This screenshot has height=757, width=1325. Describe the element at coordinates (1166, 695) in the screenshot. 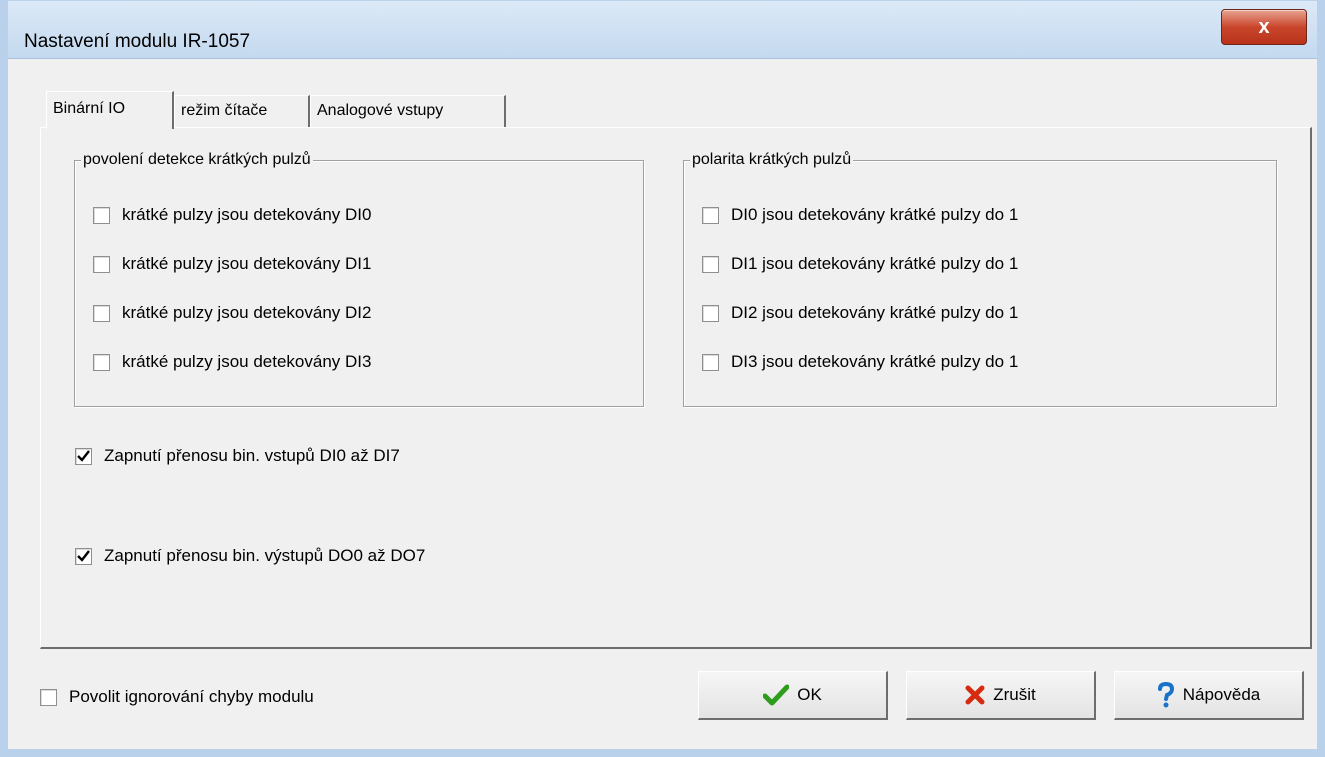

I see `question-mark-icon` at that location.